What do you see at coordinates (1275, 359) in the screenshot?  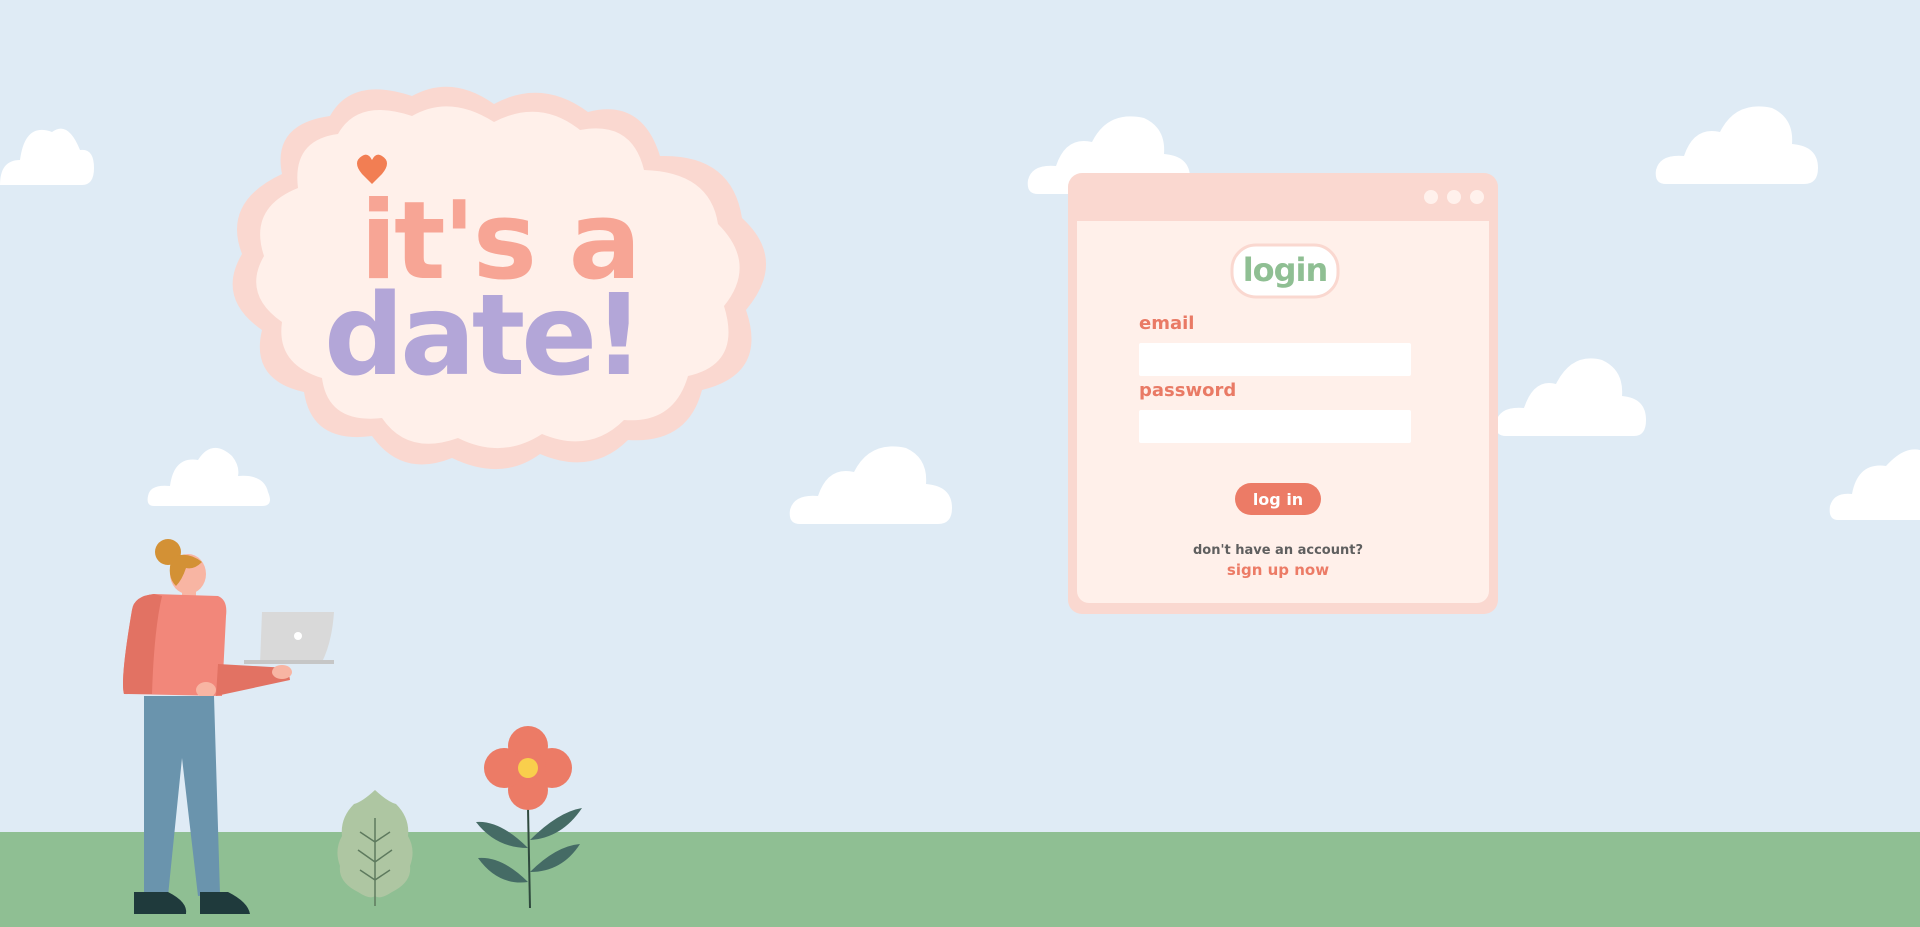 I see `email-field` at bounding box center [1275, 359].